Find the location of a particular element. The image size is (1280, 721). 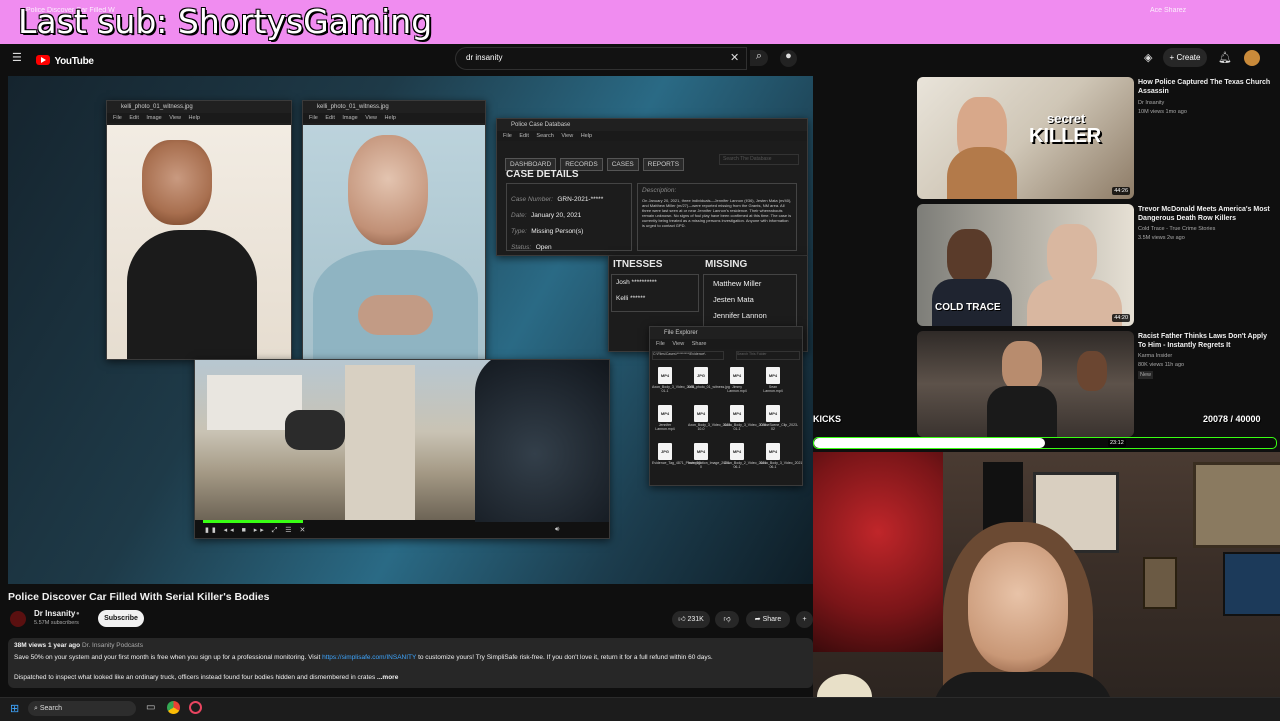

recommendation-meta: 10M views 1mo ago is located at coordinates (1162, 112).